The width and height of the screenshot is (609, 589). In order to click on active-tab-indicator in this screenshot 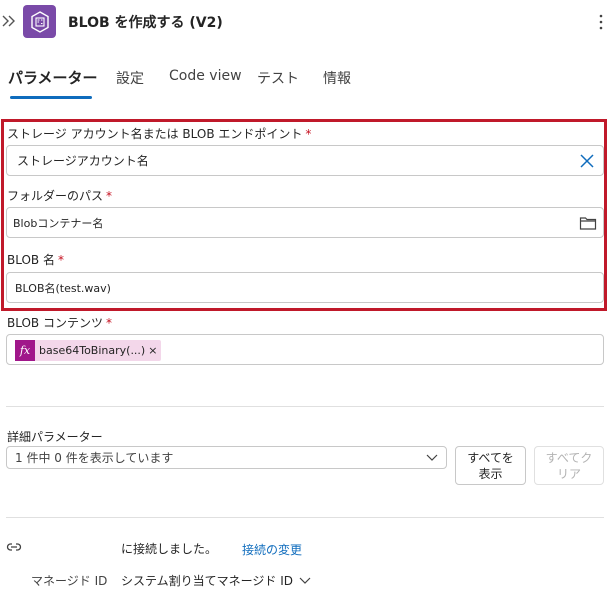, I will do `click(51, 97)`.